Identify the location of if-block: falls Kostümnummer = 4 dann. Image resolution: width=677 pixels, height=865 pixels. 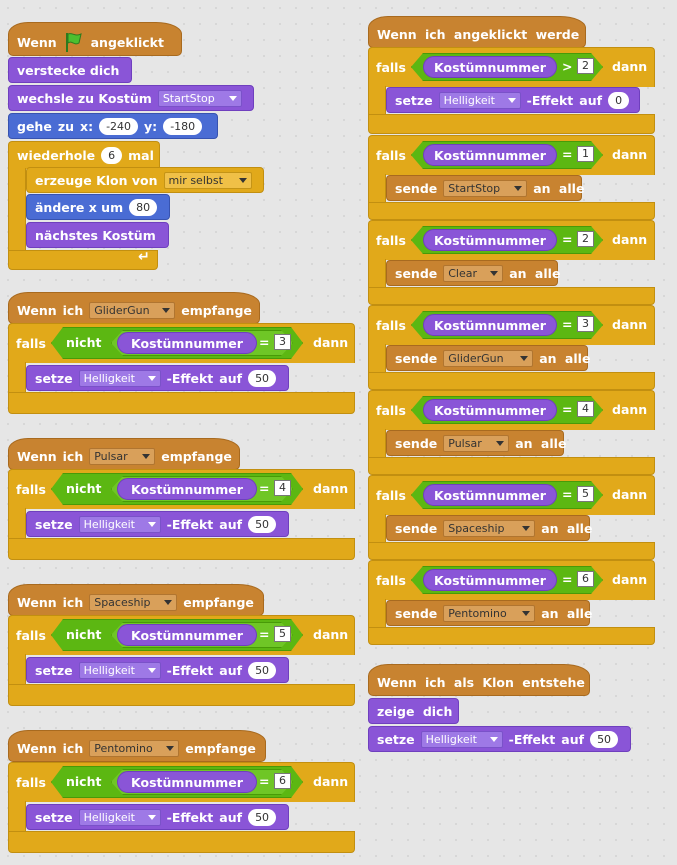
(511, 410).